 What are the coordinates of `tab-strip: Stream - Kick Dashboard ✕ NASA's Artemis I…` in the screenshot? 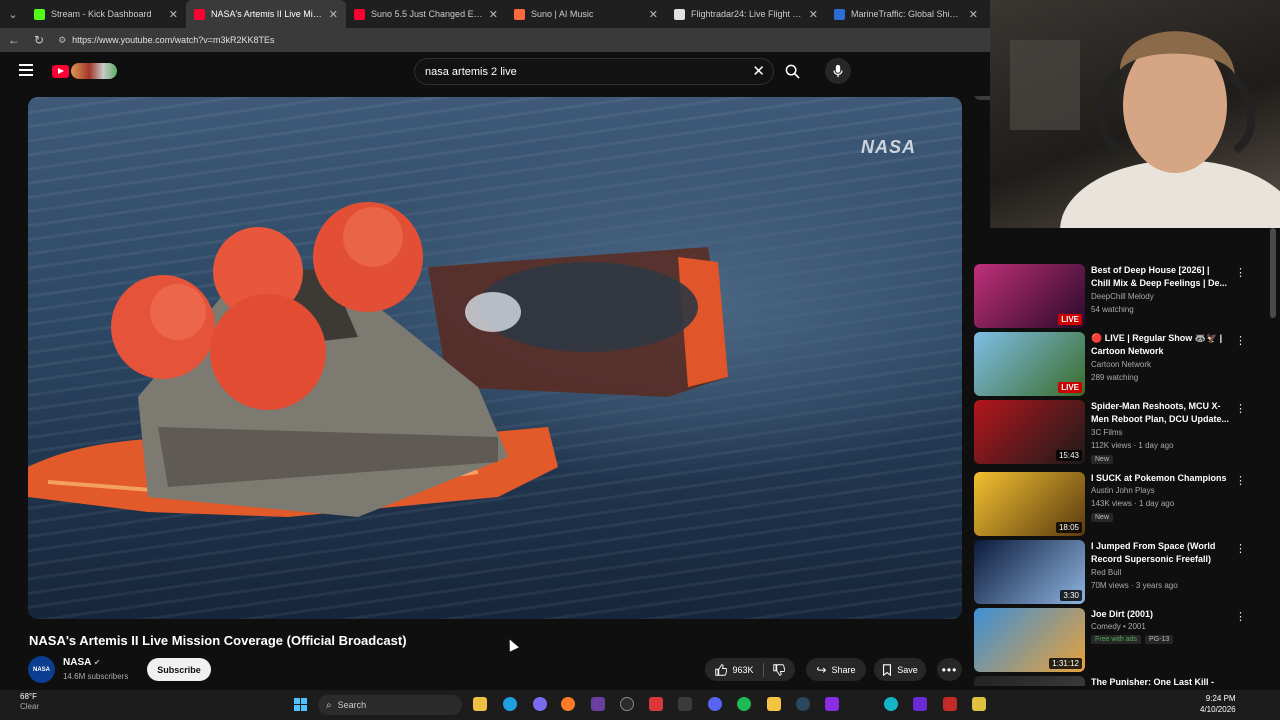 It's located at (506, 14).